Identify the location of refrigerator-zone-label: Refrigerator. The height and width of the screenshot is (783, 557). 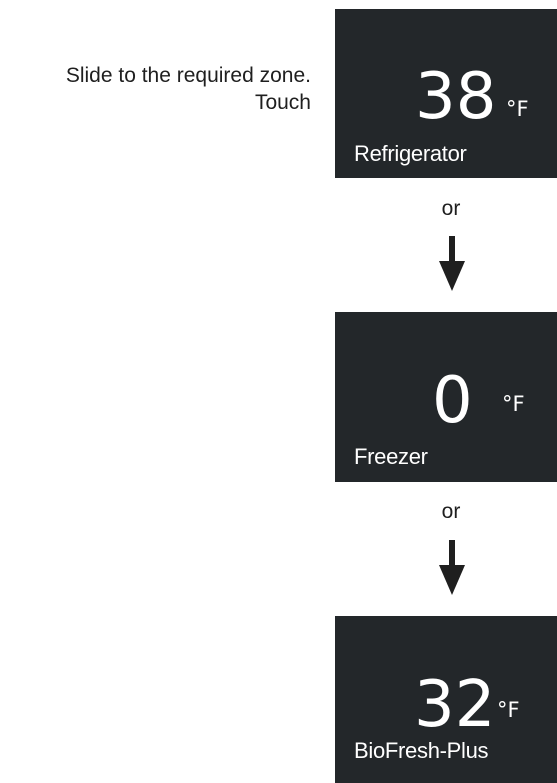
(410, 153).